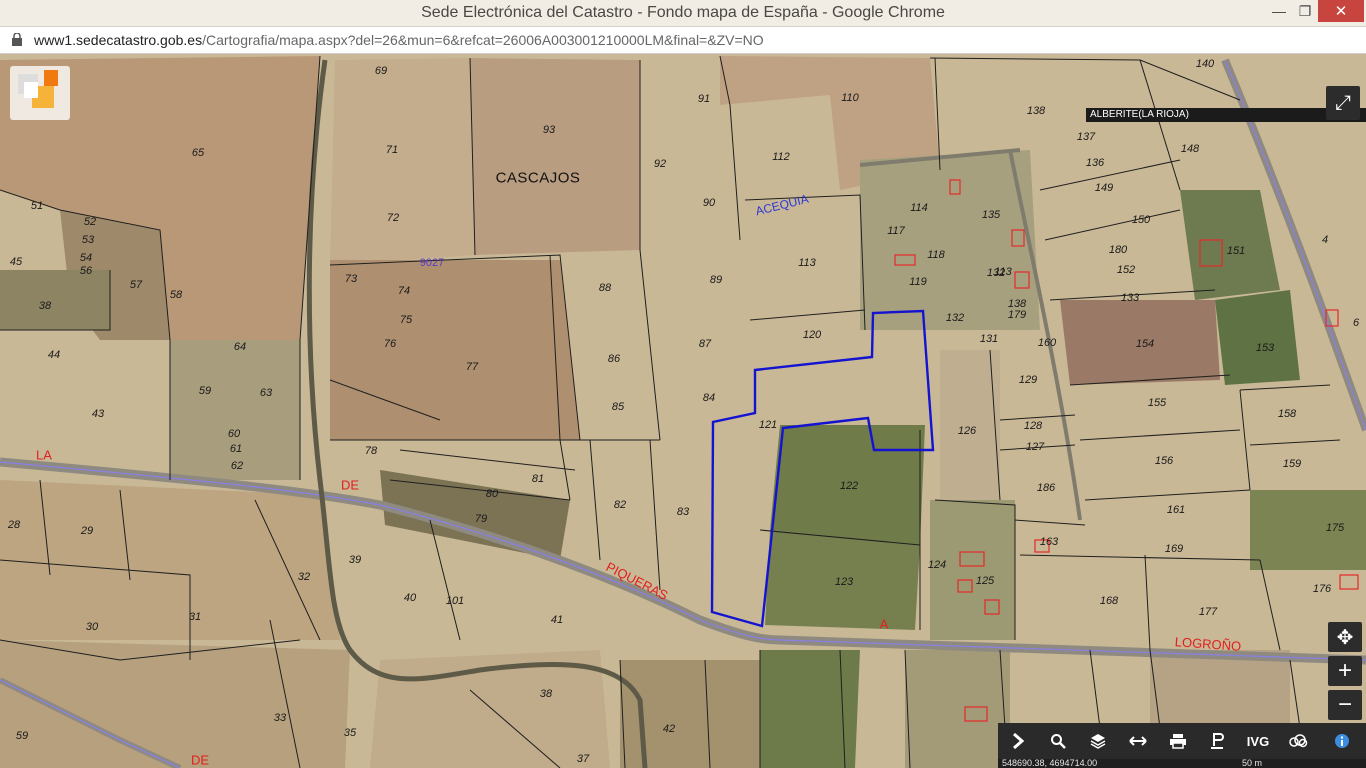 The width and height of the screenshot is (1366, 768). What do you see at coordinates (1342, 741) in the screenshot?
I see `info-button` at bounding box center [1342, 741].